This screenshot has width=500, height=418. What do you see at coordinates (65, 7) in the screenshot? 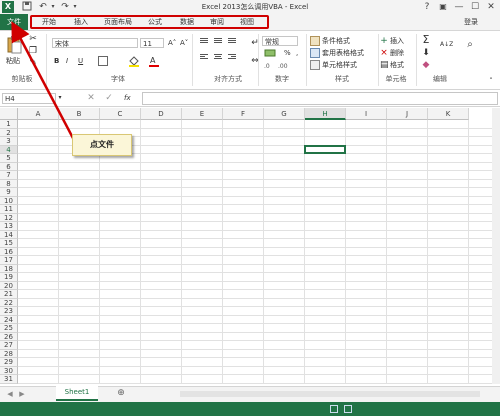
I see `redo-icon: ↷` at bounding box center [65, 7].